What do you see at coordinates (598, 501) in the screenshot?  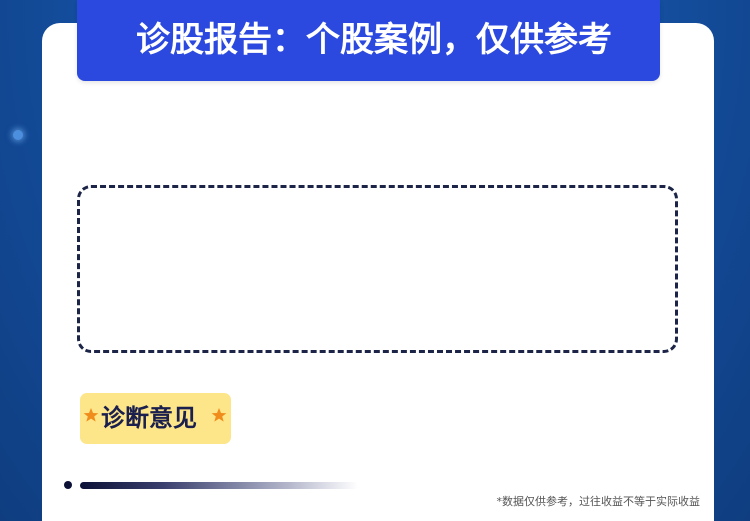 I see `disclaimer-text: *数据仅供参考，过往收益不等于实际收益` at bounding box center [598, 501].